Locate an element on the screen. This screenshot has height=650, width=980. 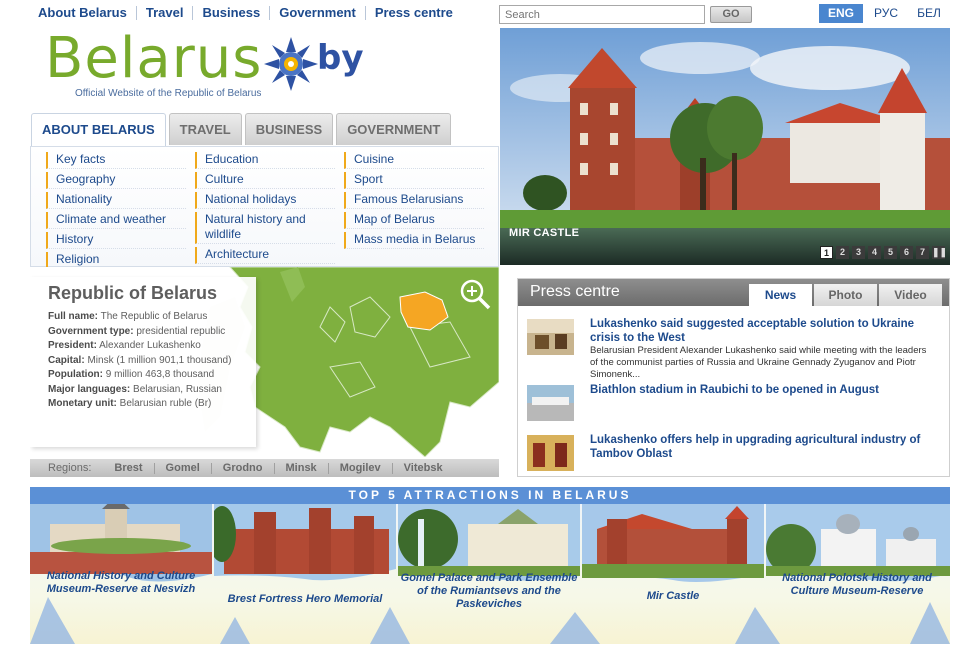
info-key: Major languages: is located at coordinates (89, 389).